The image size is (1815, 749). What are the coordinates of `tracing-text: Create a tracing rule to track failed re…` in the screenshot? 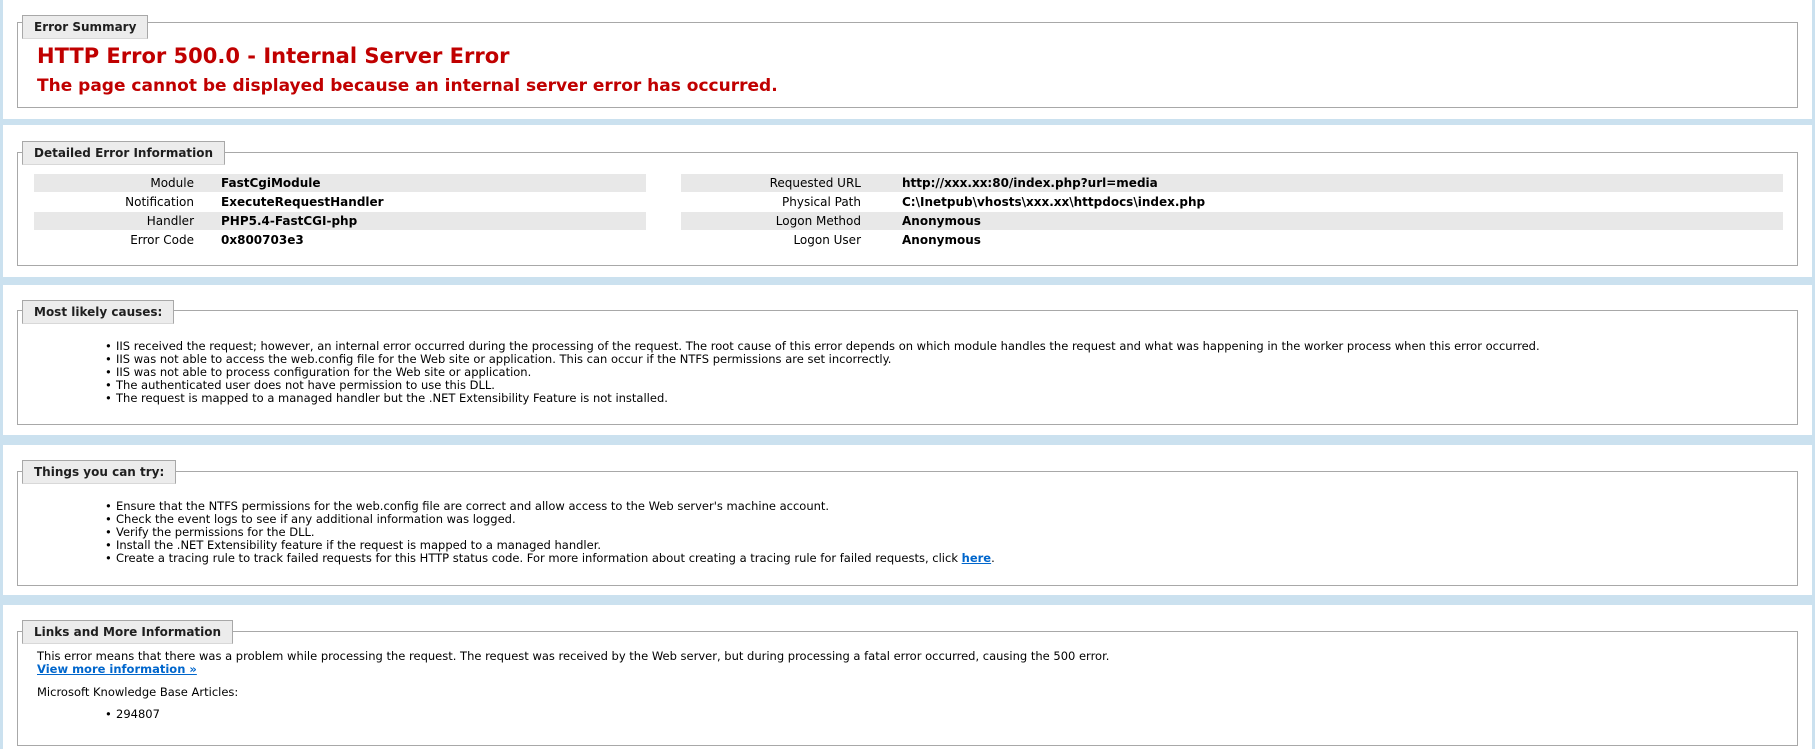 It's located at (539, 558).